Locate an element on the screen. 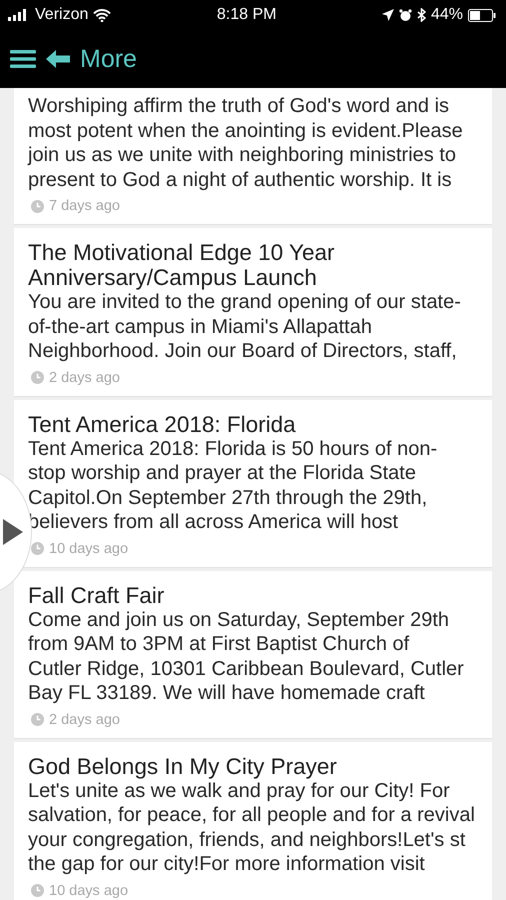 The height and width of the screenshot is (900, 506). post-excerpt: Capitol.On September 27th through the 29th, is located at coordinates (228, 498).